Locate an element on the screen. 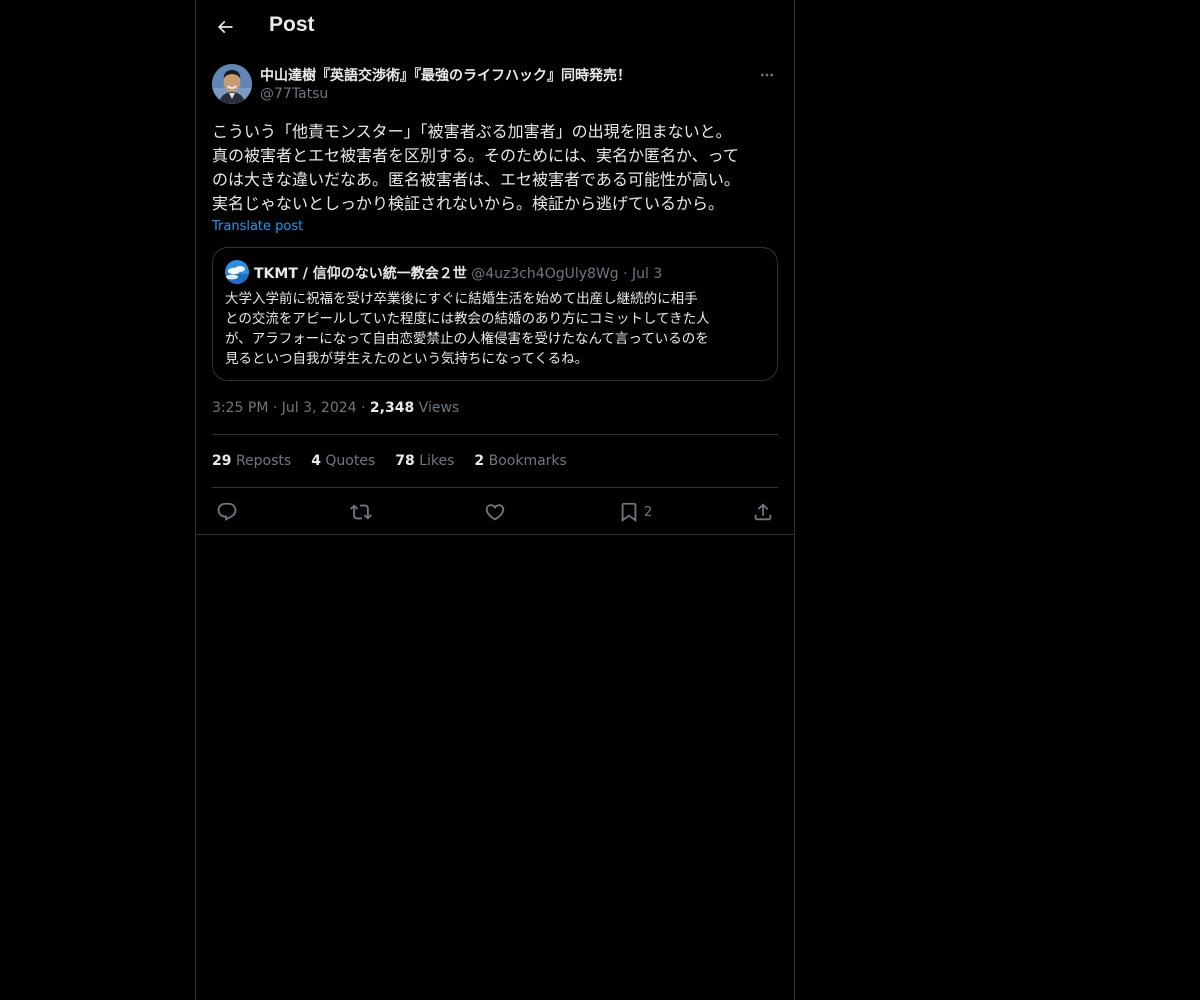 The height and width of the screenshot is (1000, 1200). bookmarks-stat: 2 Bookmarks is located at coordinates (520, 461).